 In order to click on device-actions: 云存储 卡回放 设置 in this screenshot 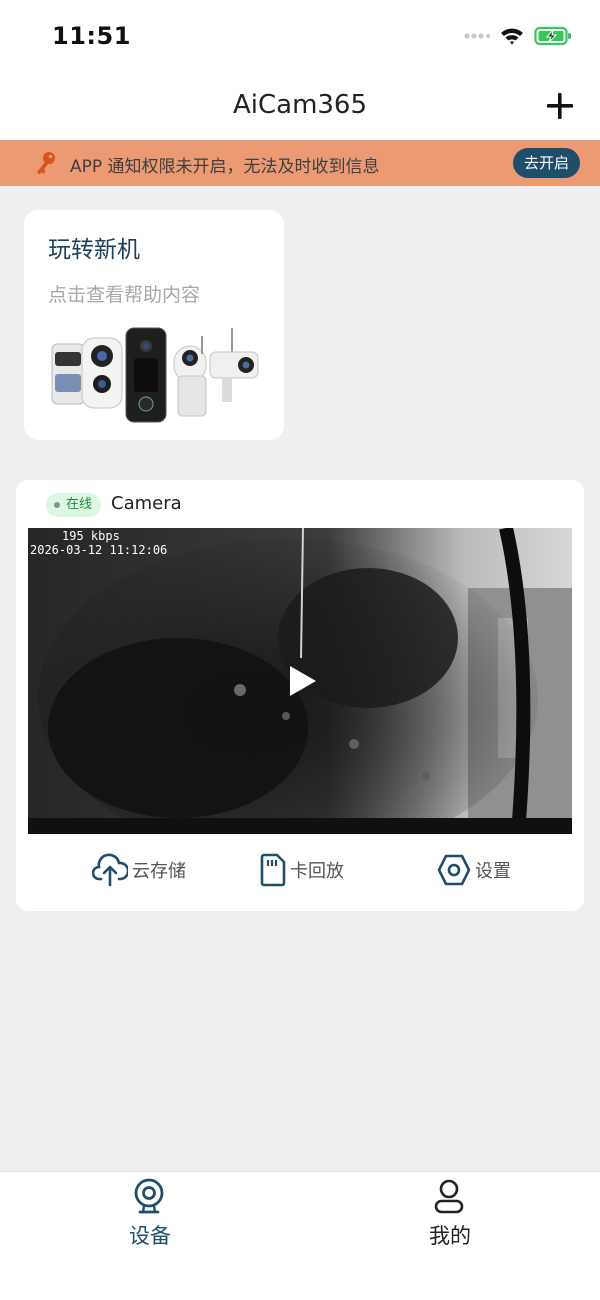, I will do `click(300, 870)`.